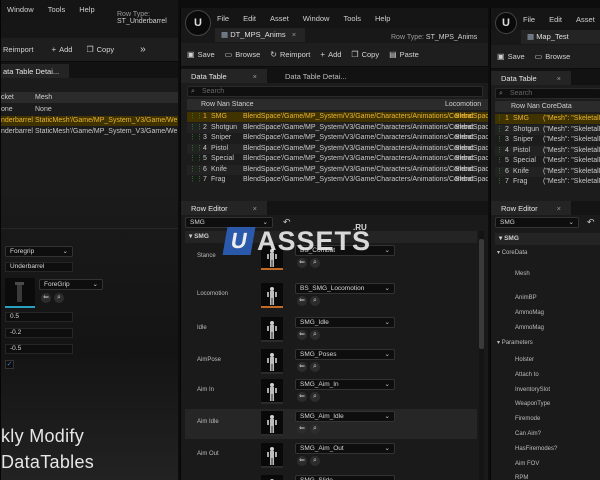  Describe the element at coordinates (481, 294) in the screenshot. I see `scrollbar-thumb` at that location.